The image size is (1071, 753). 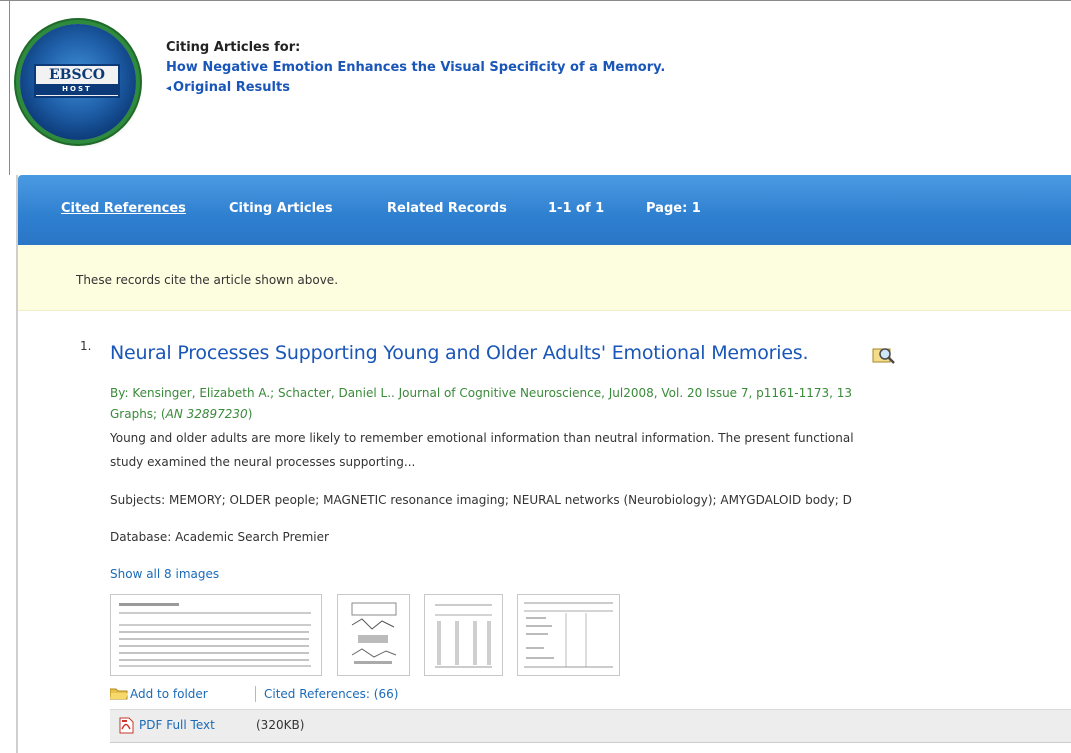 What do you see at coordinates (177, 725) in the screenshot?
I see `pdf-full-text-link: PDF Full Text` at bounding box center [177, 725].